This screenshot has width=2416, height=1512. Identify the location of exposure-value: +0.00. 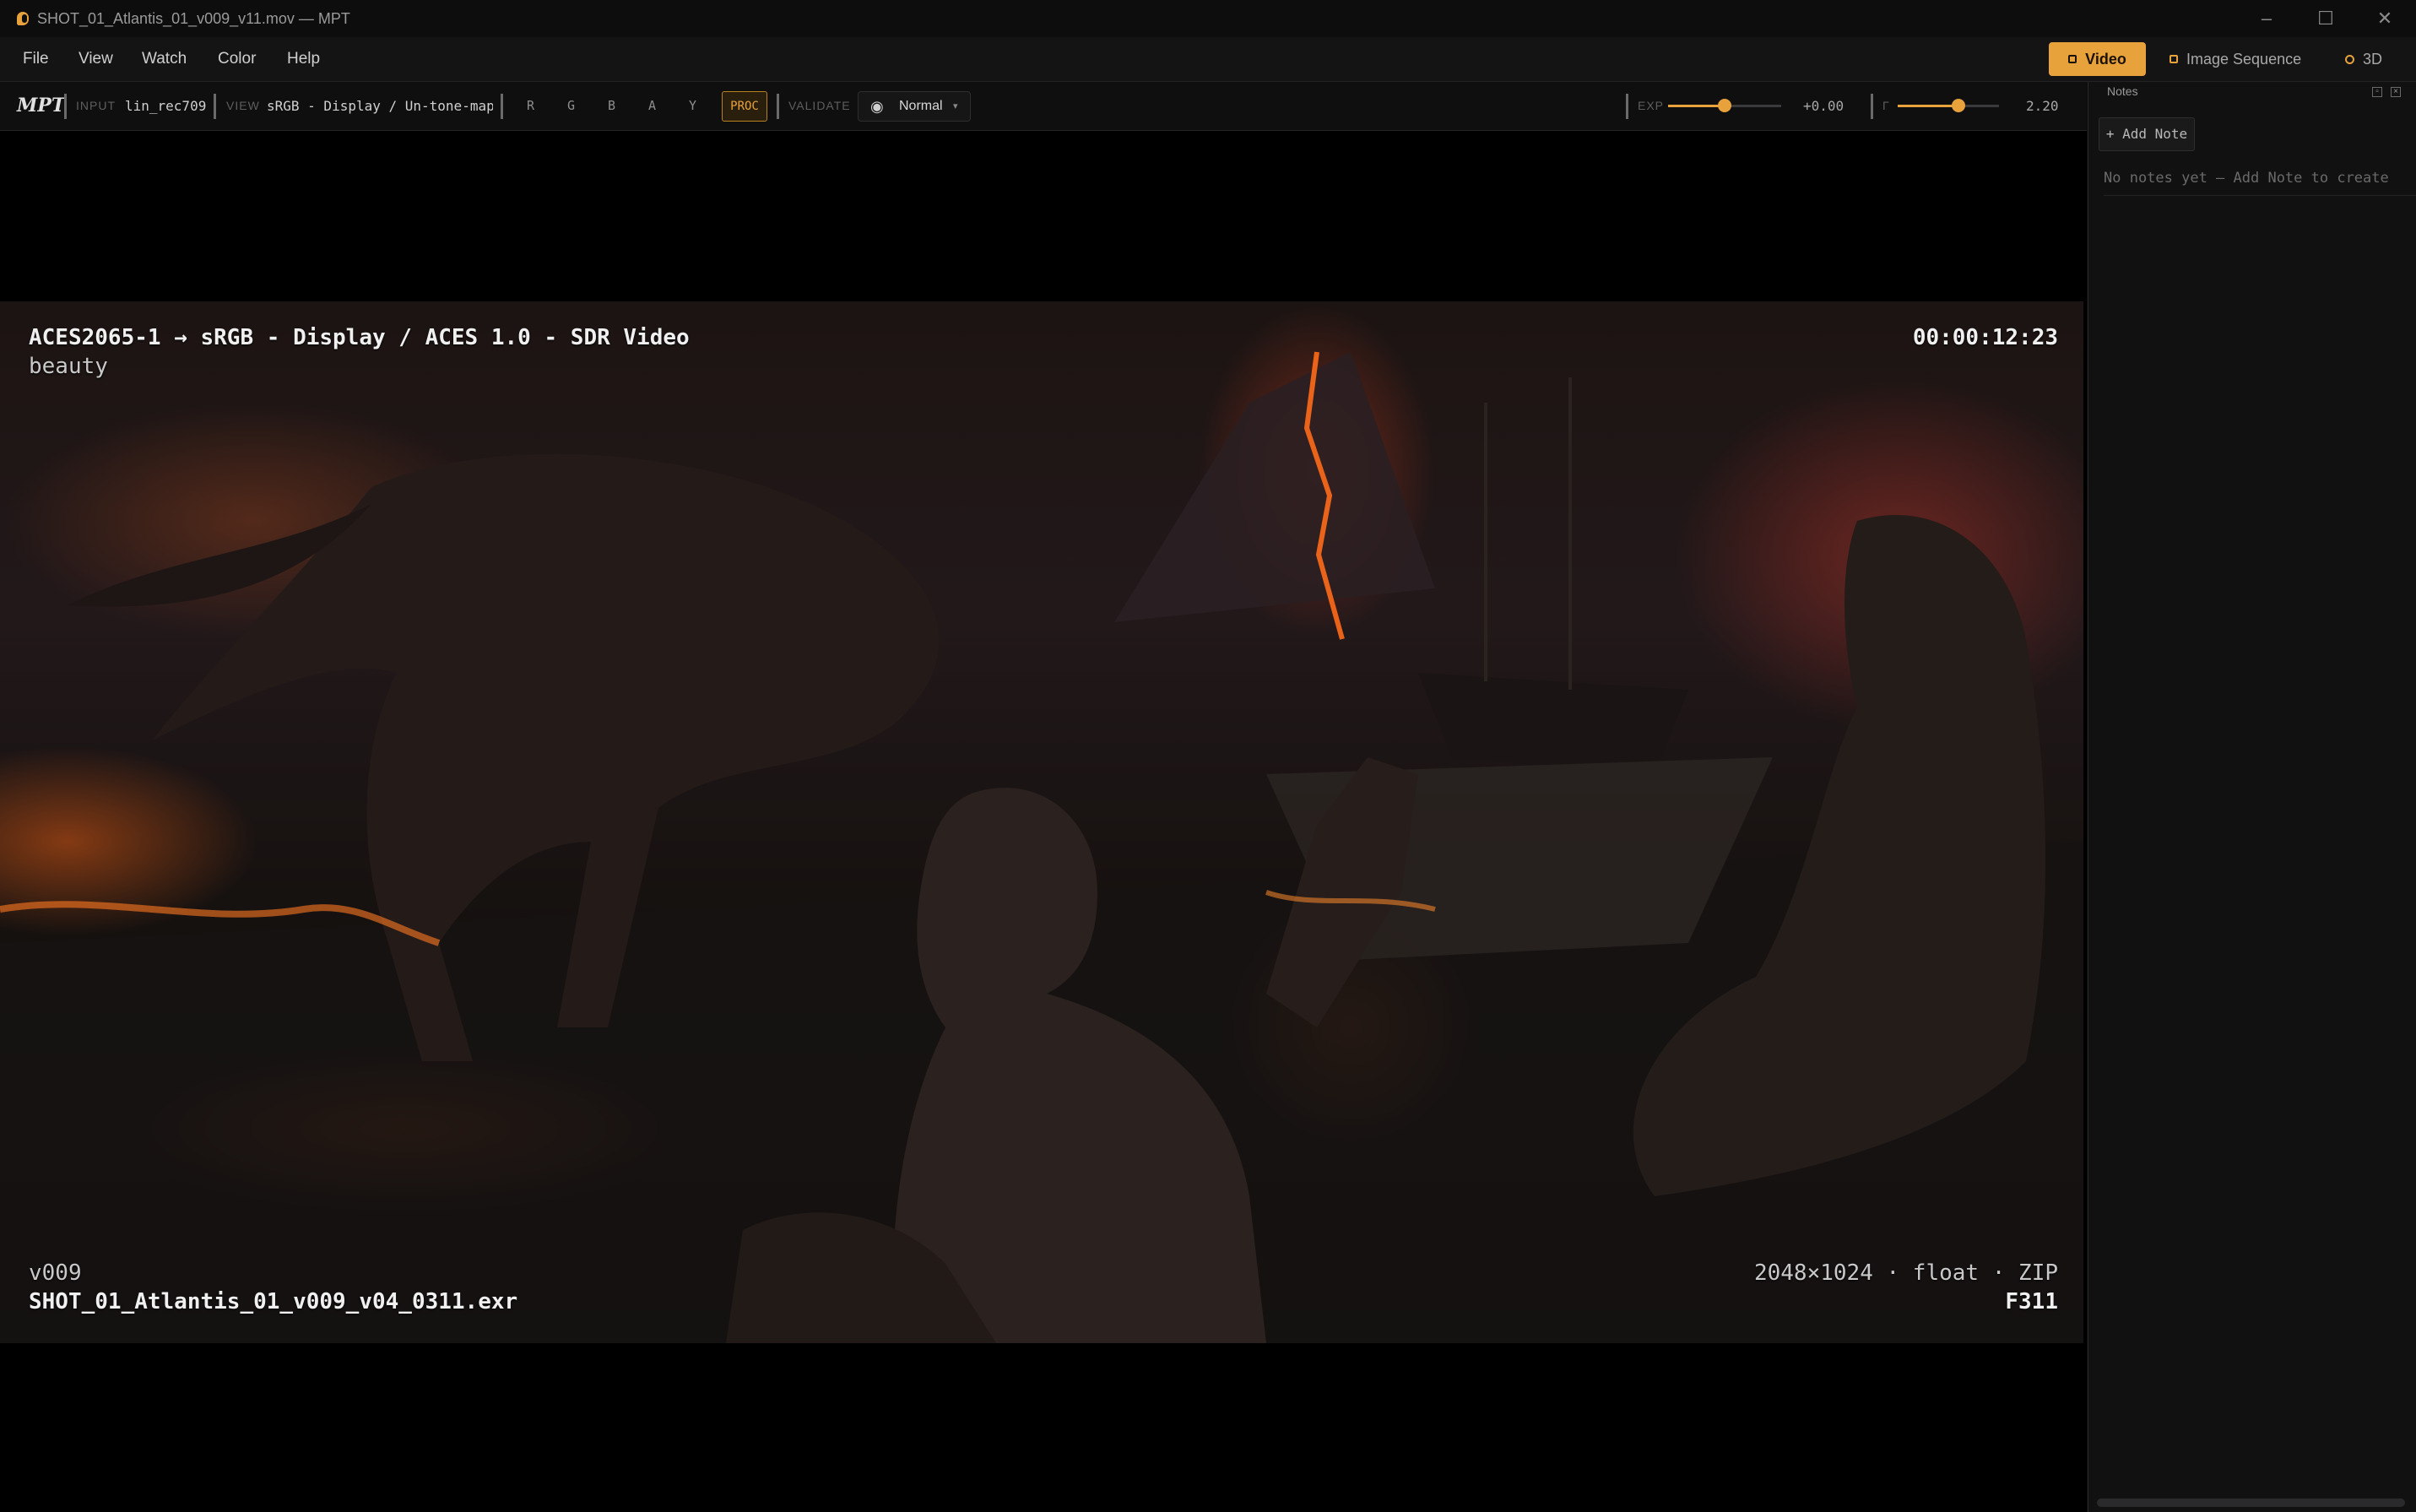
(1824, 106).